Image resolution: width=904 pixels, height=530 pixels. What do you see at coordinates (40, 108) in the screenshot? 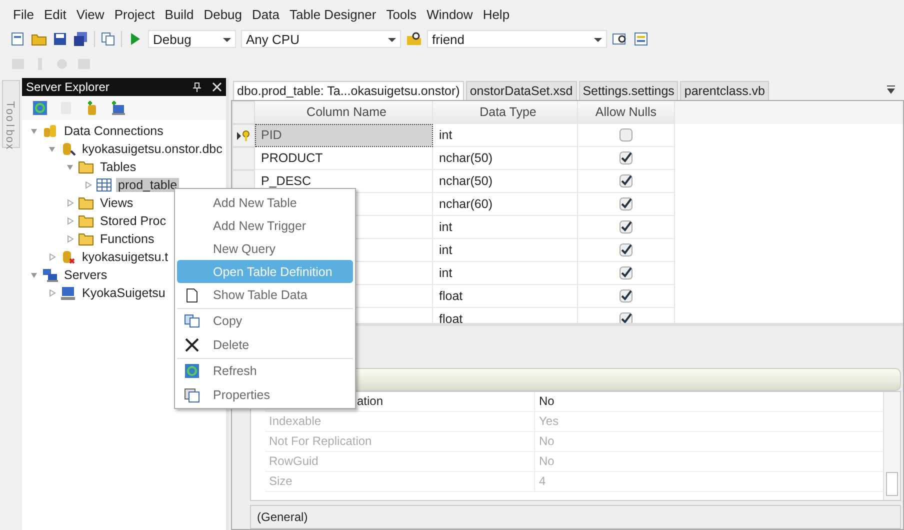
I see `refresh-icon` at bounding box center [40, 108].